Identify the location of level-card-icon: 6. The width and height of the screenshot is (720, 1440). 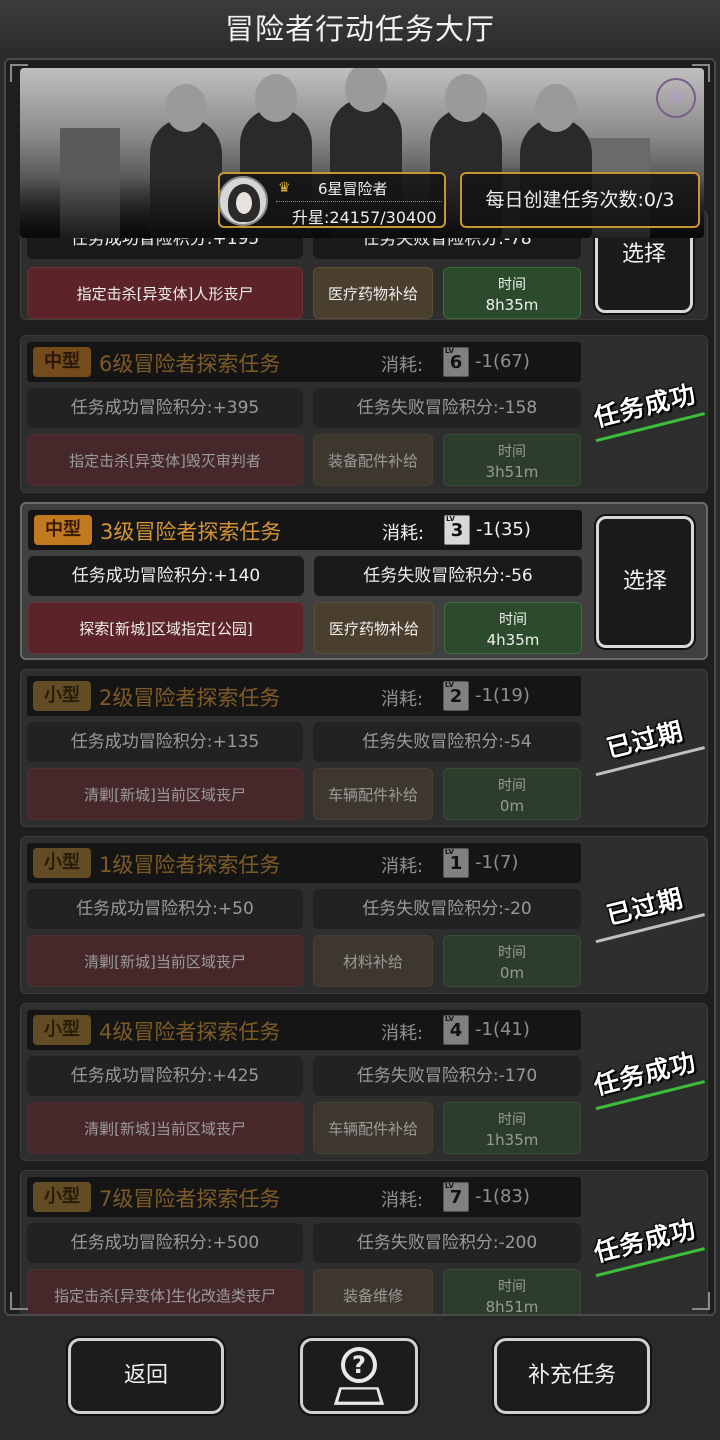
(456, 361).